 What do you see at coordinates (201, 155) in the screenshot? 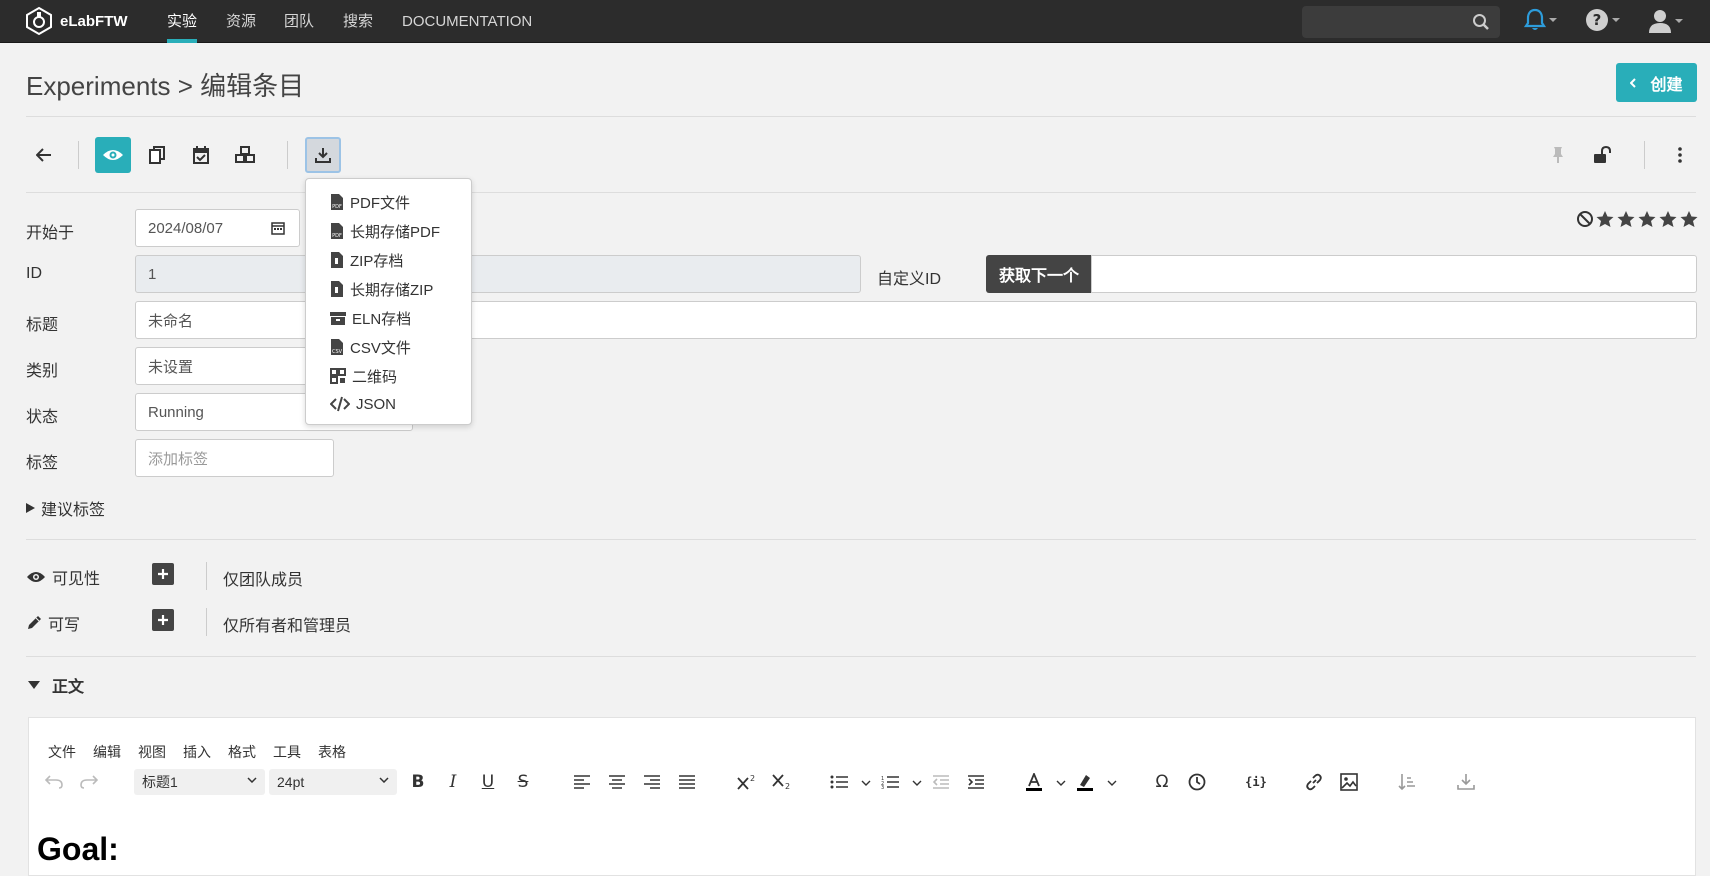
I see `timestamp-button` at bounding box center [201, 155].